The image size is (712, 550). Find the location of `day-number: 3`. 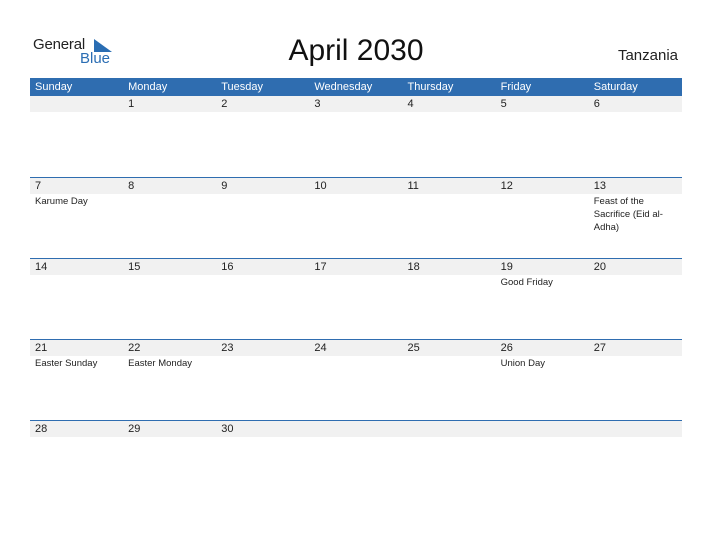

day-number: 3 is located at coordinates (317, 104).